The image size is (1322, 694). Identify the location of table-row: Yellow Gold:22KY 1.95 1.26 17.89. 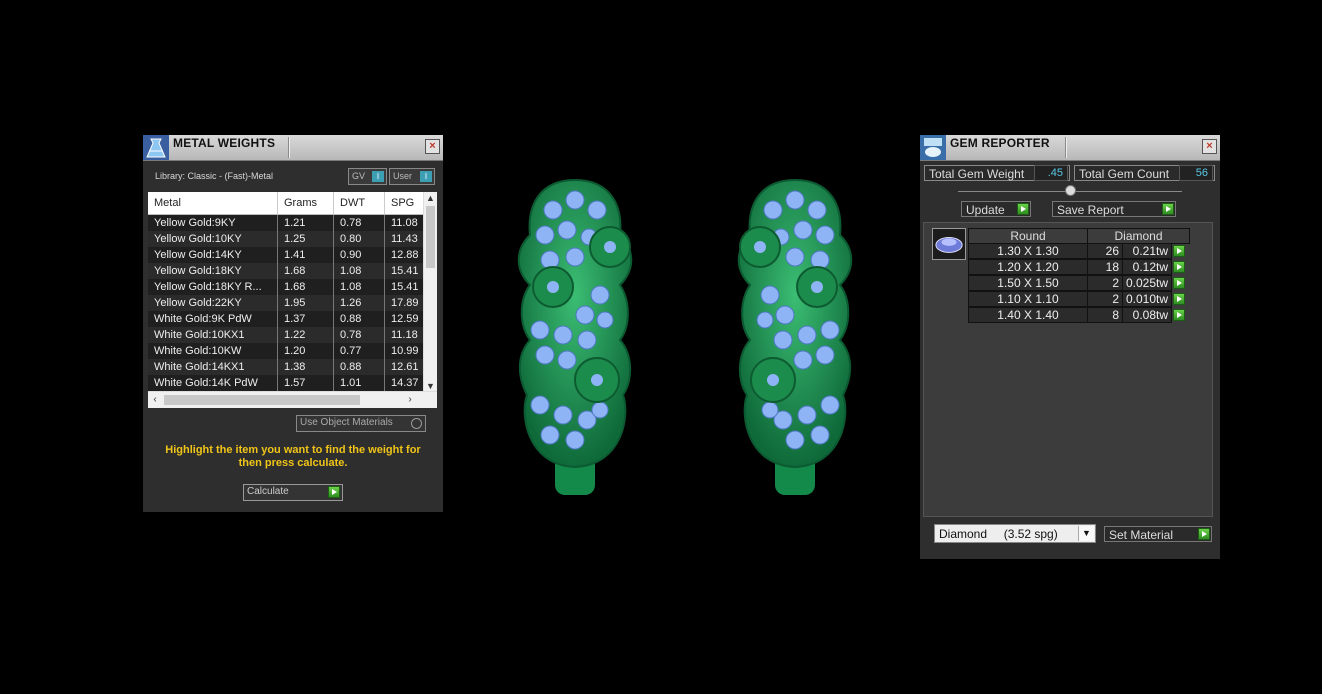
(286, 303).